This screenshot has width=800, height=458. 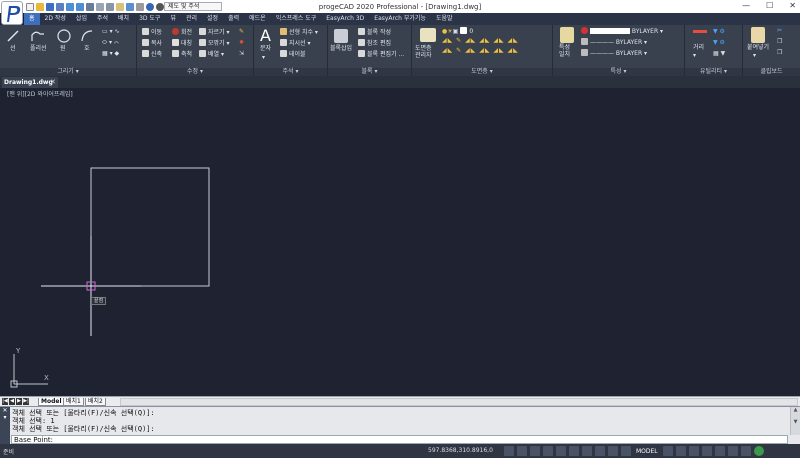 I want to click on layer-dropdown: ●☀▣ 0, so click(x=457, y=31).